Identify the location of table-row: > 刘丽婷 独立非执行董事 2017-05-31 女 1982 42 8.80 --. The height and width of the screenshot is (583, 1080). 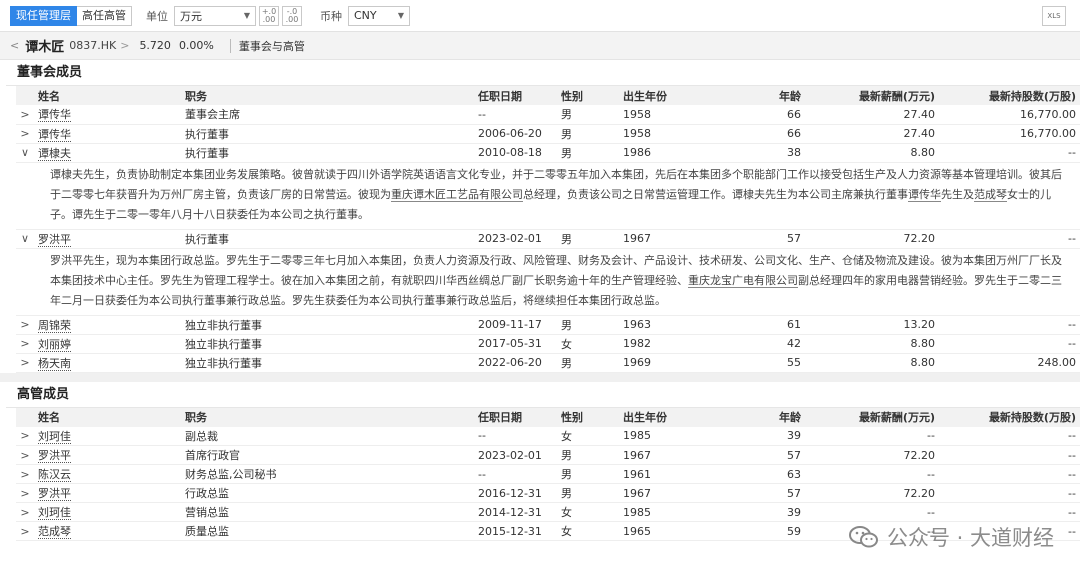
(548, 344).